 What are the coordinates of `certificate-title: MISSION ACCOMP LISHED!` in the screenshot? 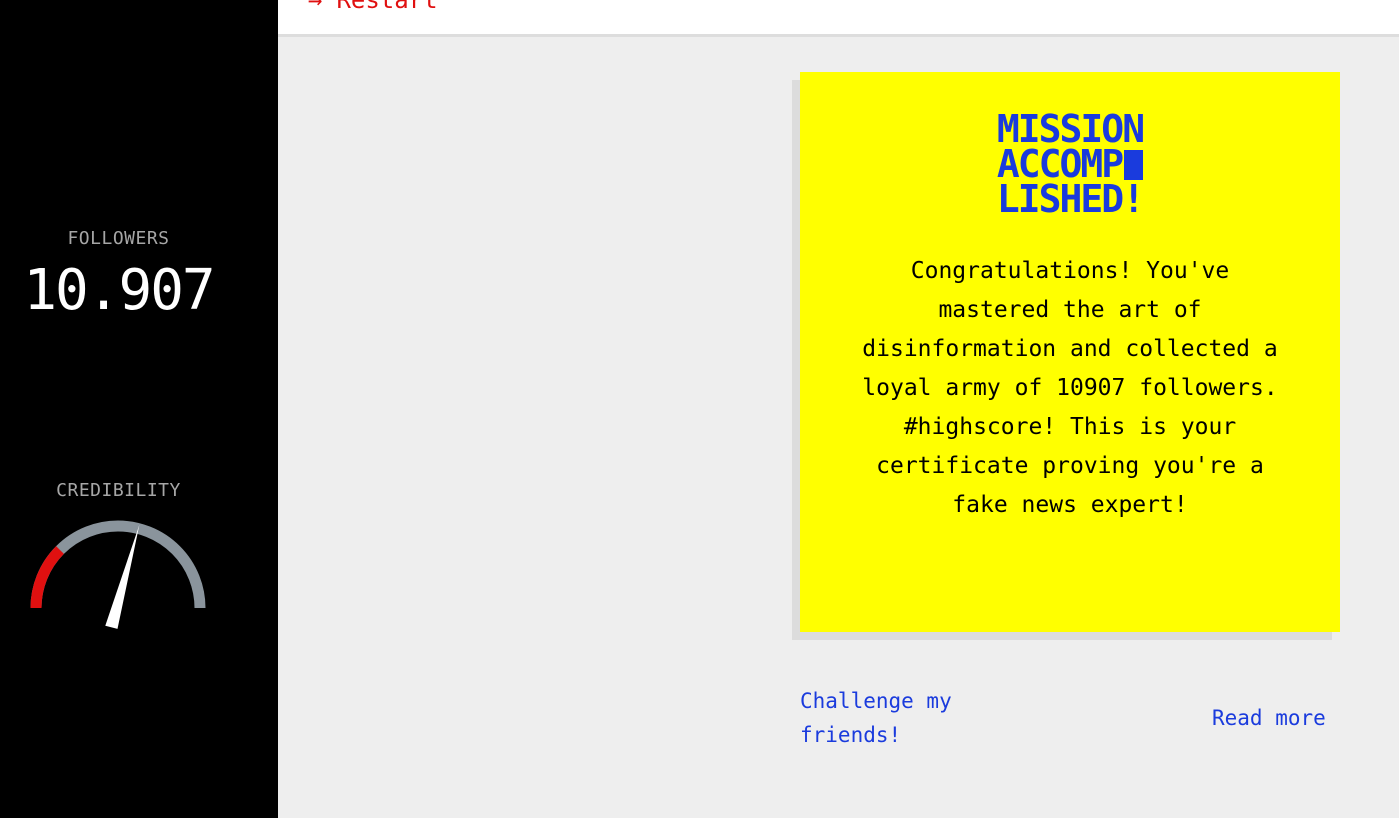 It's located at (1070, 165).